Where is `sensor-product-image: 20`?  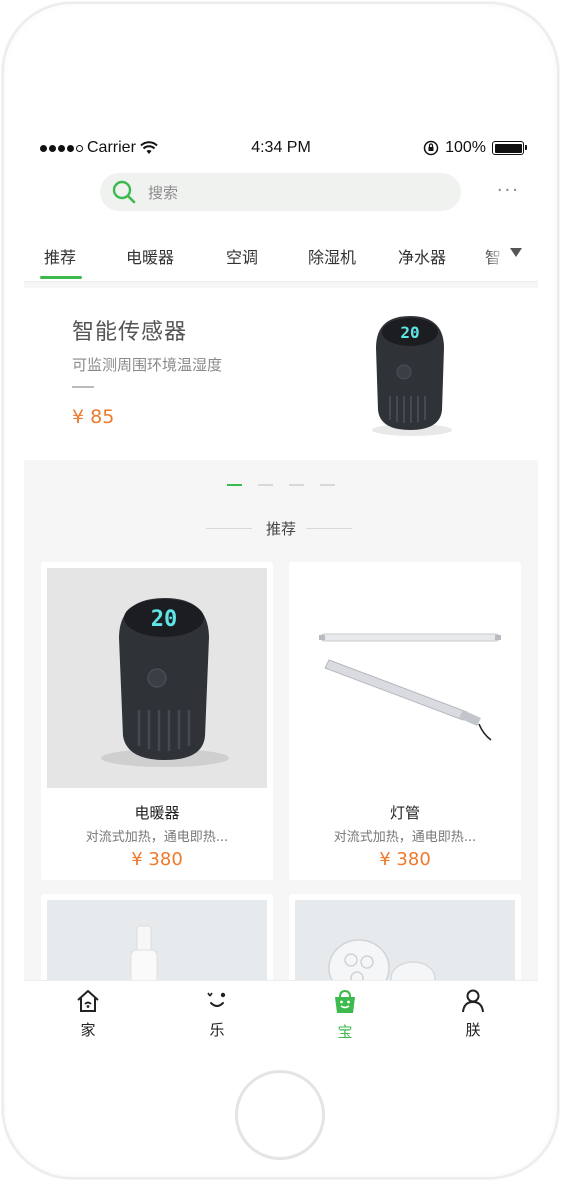
sensor-product-image: 20 is located at coordinates (412, 376).